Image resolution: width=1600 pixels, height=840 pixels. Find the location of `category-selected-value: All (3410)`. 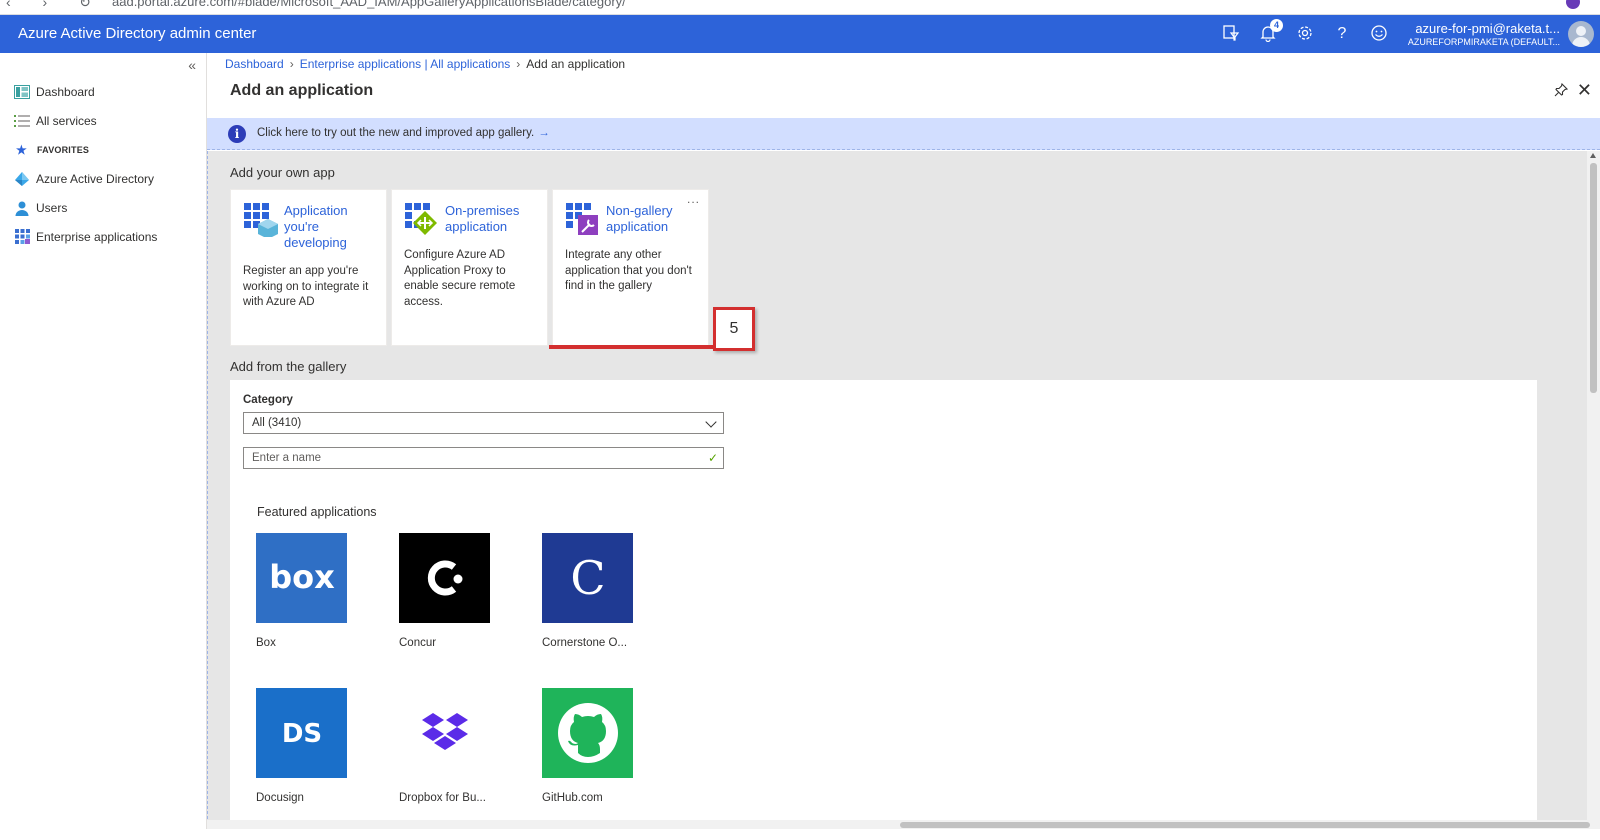

category-selected-value: All (3410) is located at coordinates (277, 423).